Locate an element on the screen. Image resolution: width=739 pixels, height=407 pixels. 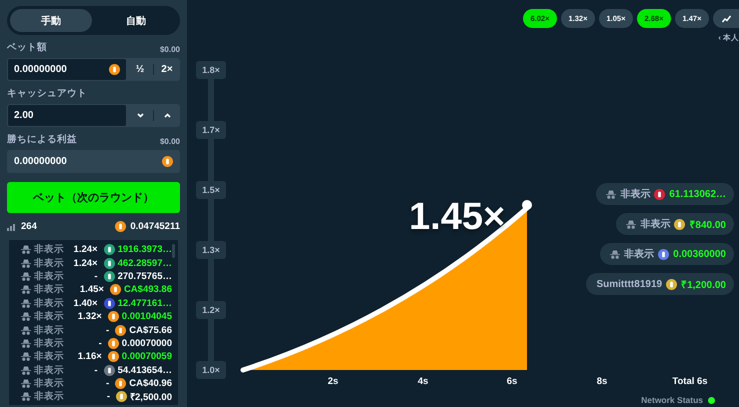
total-time: Total 6s is located at coordinates (690, 381).